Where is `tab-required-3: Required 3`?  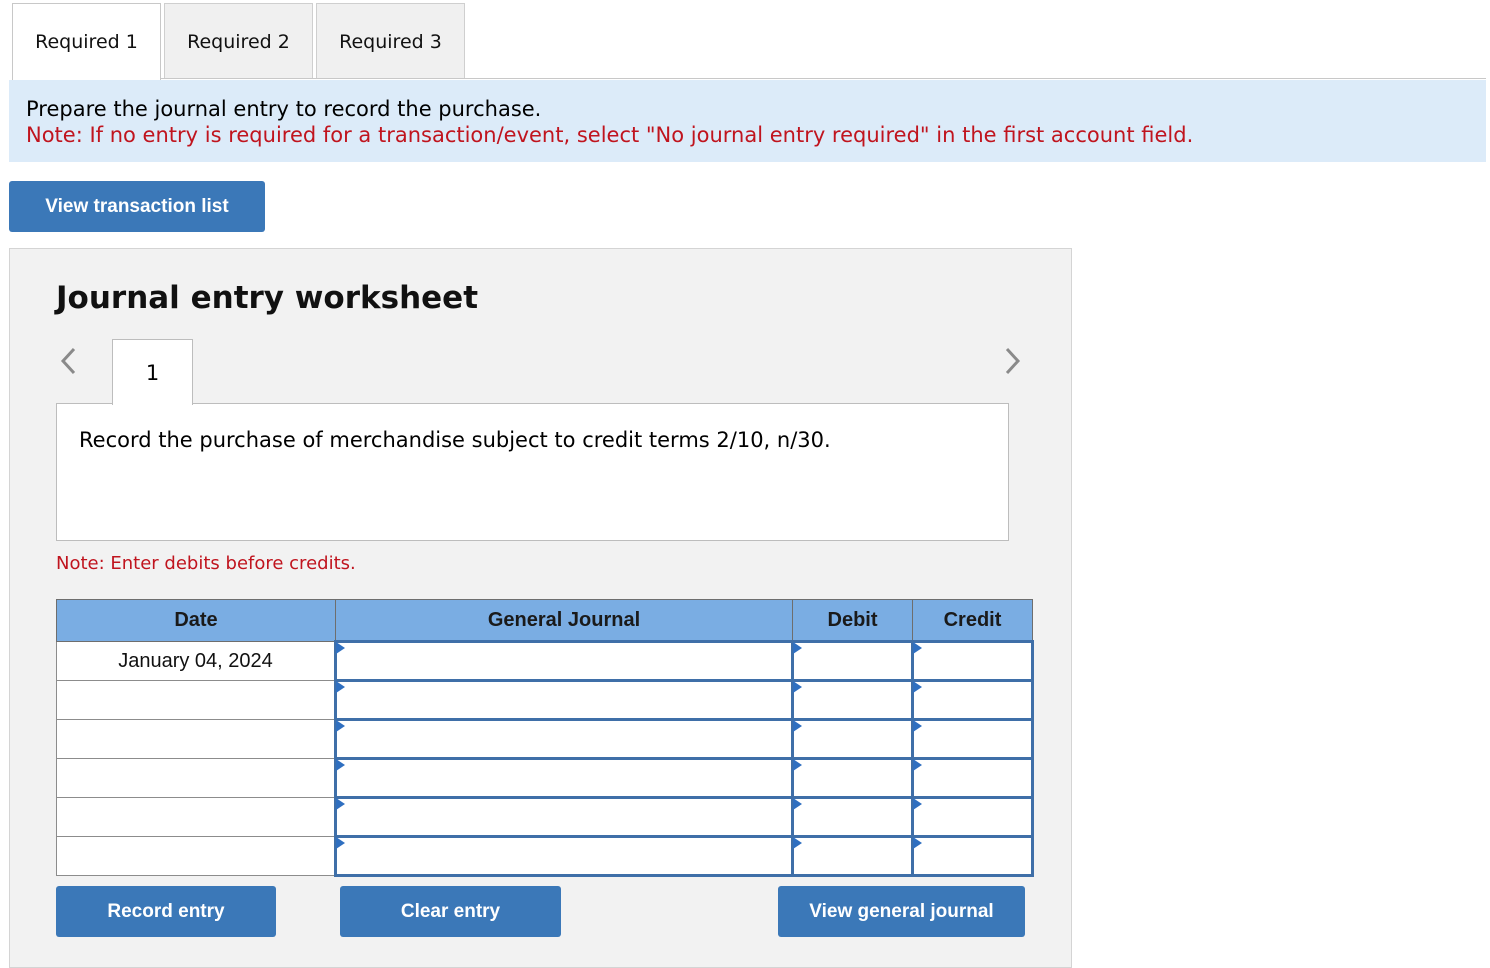 tab-required-3: Required 3 is located at coordinates (390, 41).